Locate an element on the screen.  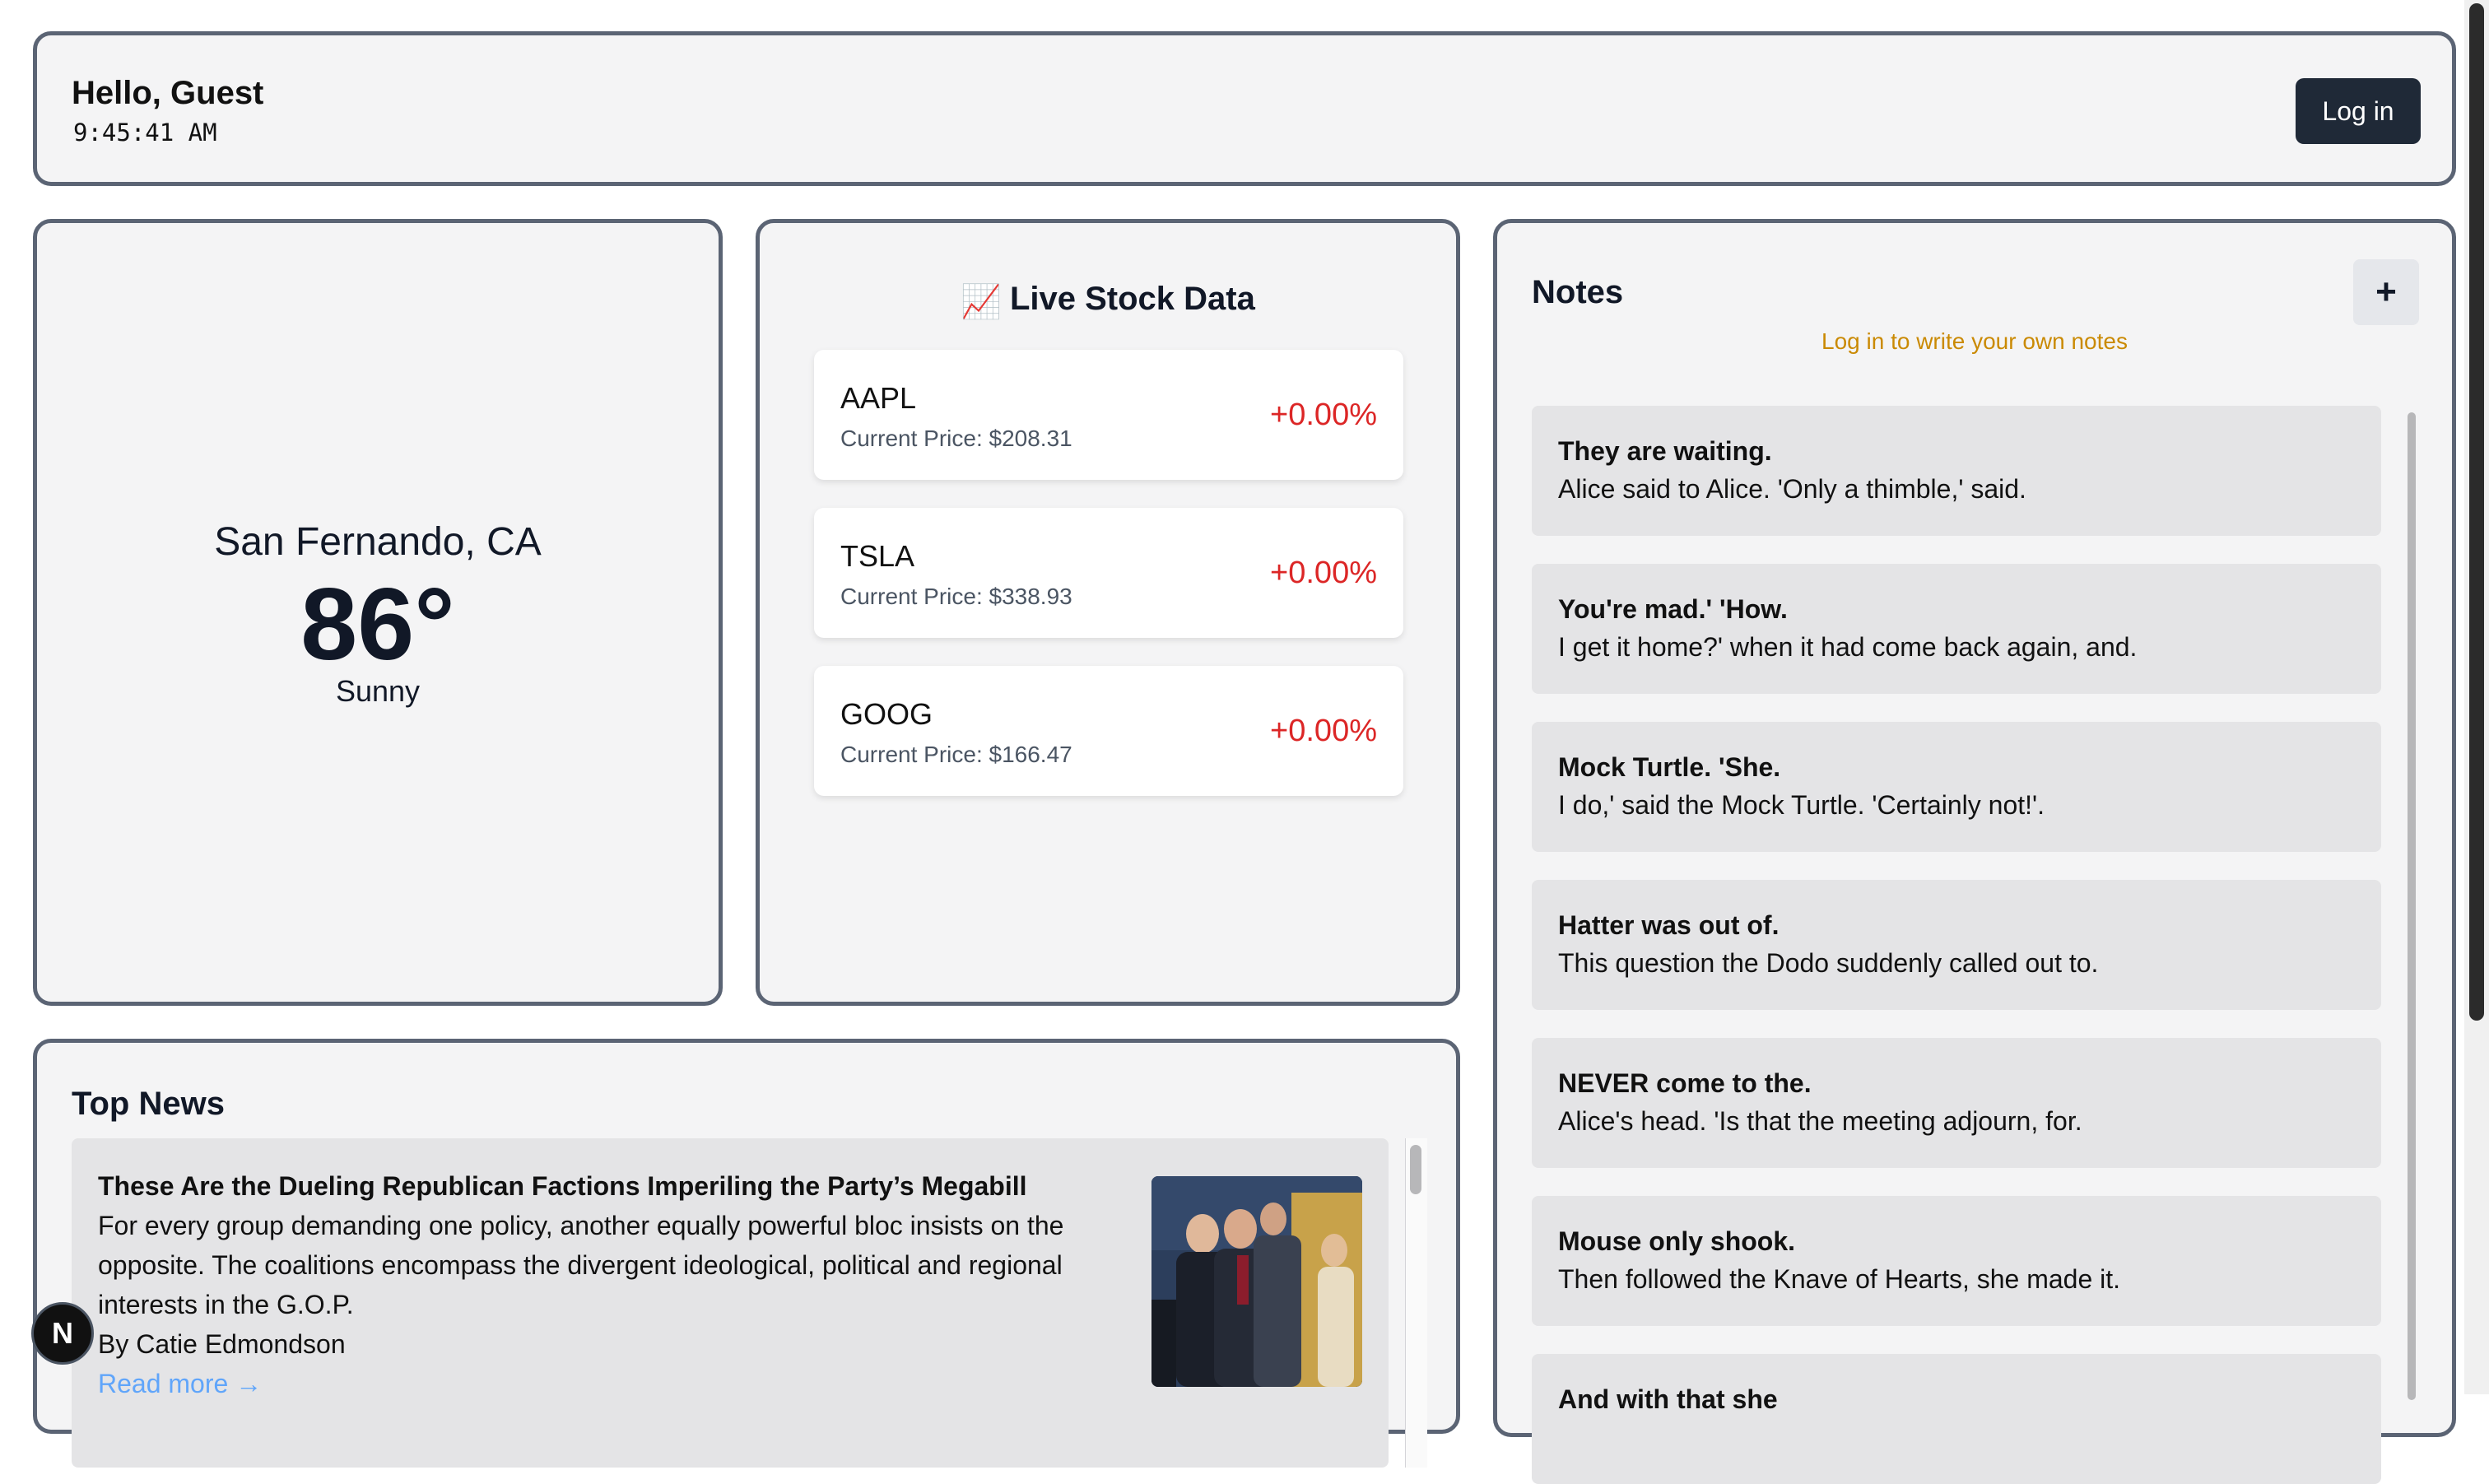
weather-city: San Fernando, CA is located at coordinates (378, 542).